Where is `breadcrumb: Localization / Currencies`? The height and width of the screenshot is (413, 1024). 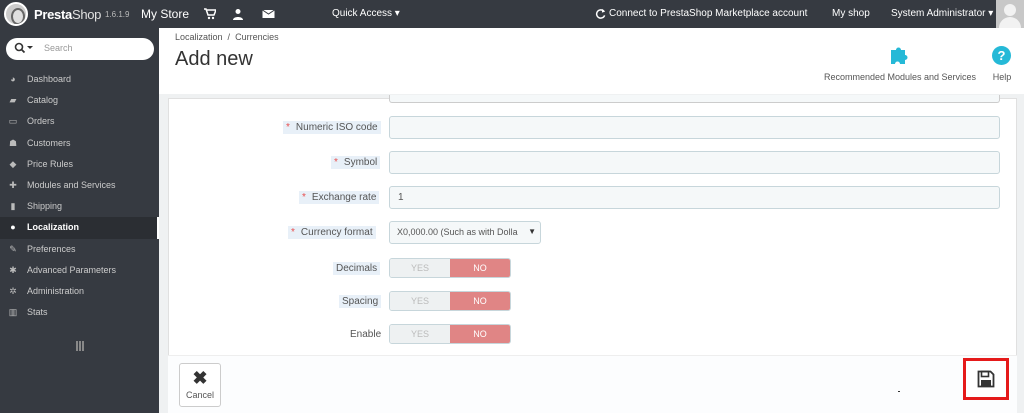
breadcrumb: Localization / Currencies is located at coordinates (227, 37).